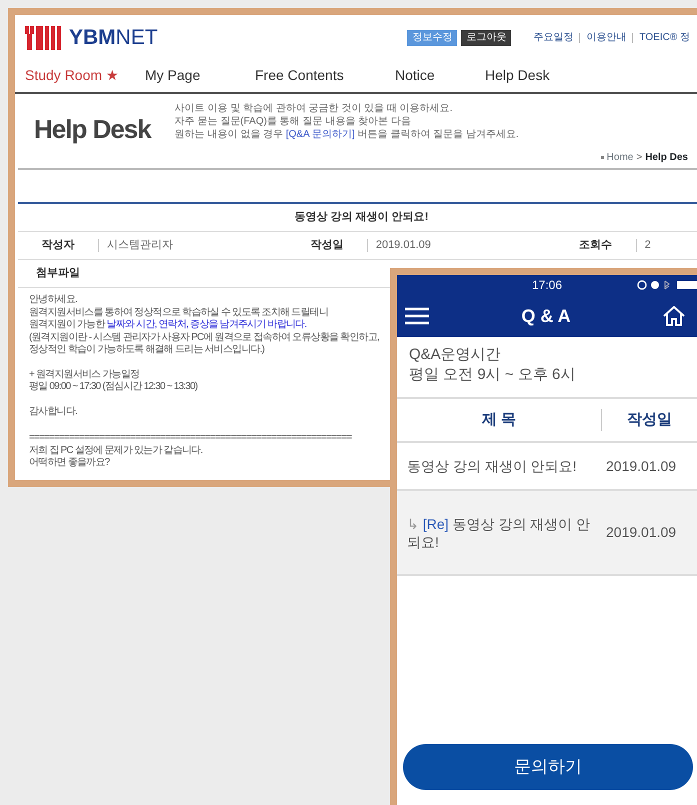 The width and height of the screenshot is (697, 805). I want to click on post-title: 동영상 강의 재생이 안되요!, so click(361, 218).